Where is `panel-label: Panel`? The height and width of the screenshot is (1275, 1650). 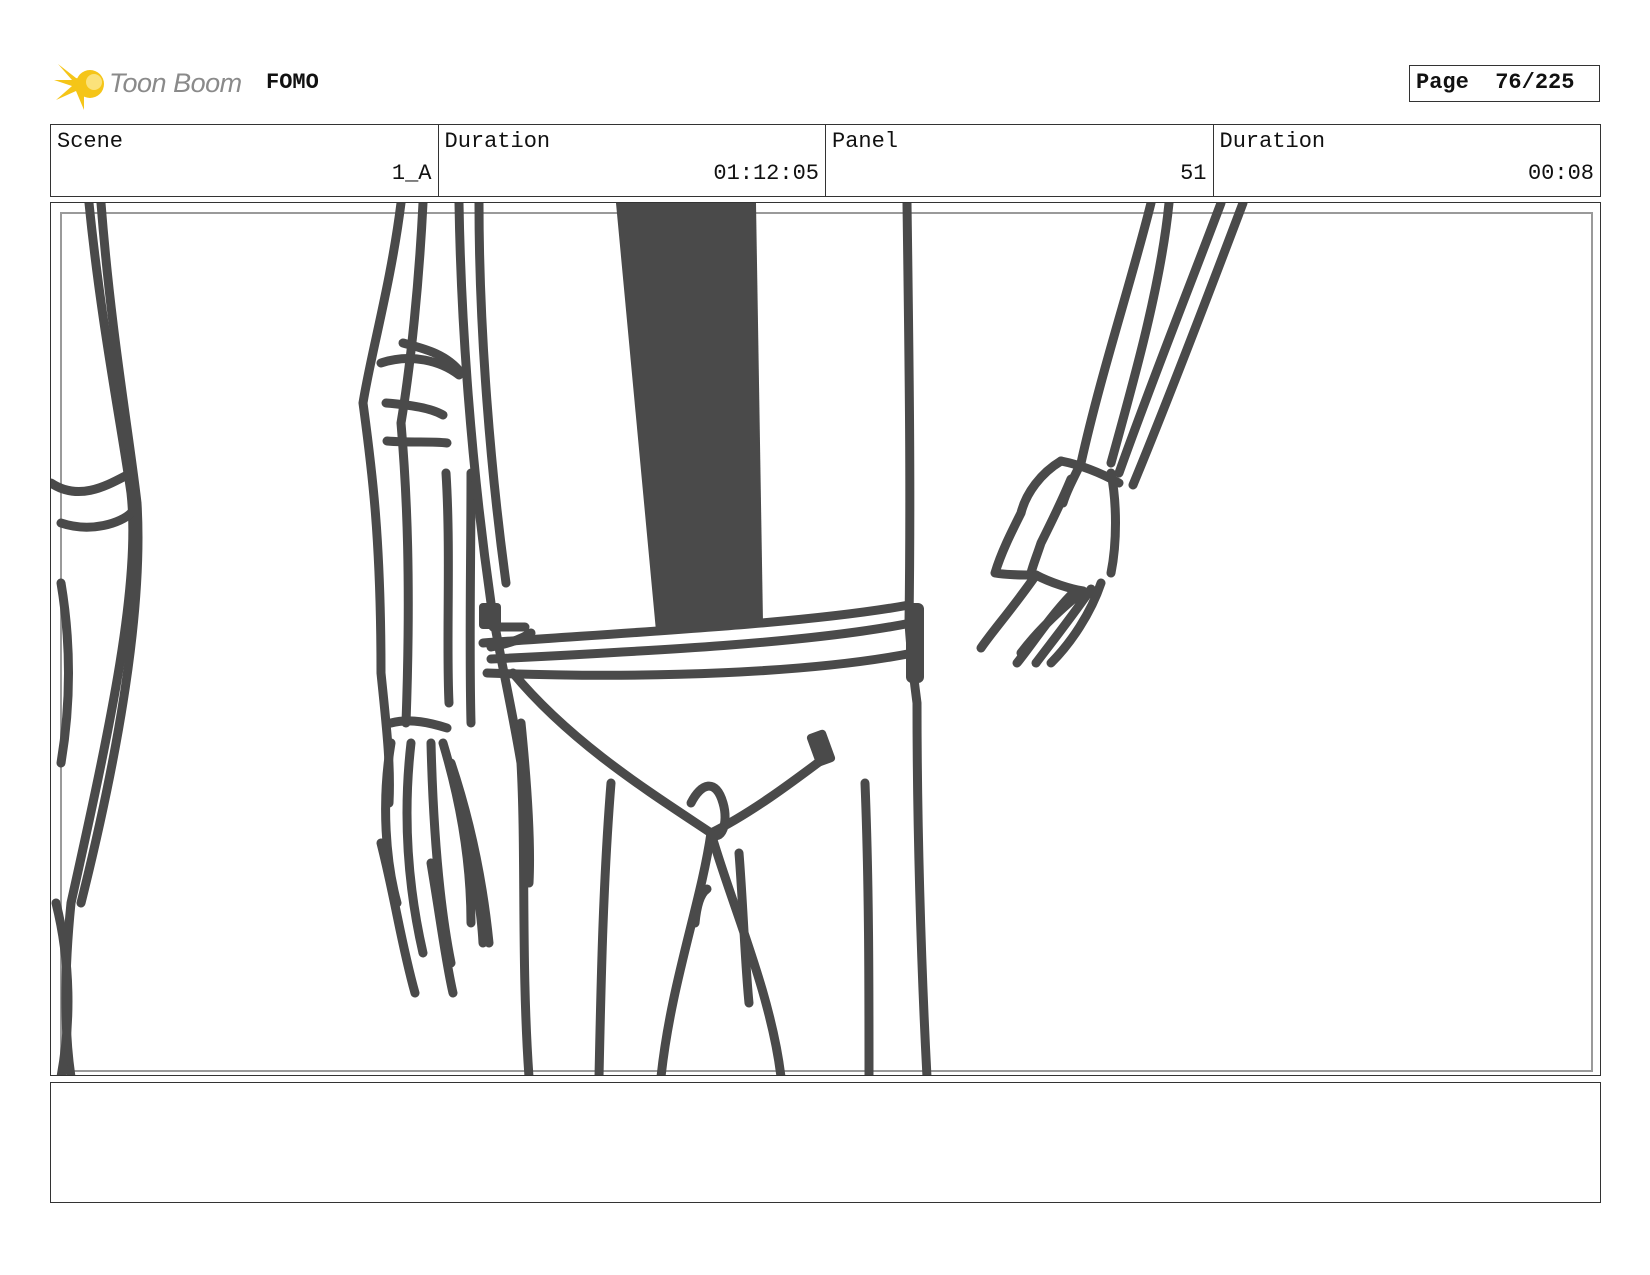
panel-label: Panel is located at coordinates (865, 141).